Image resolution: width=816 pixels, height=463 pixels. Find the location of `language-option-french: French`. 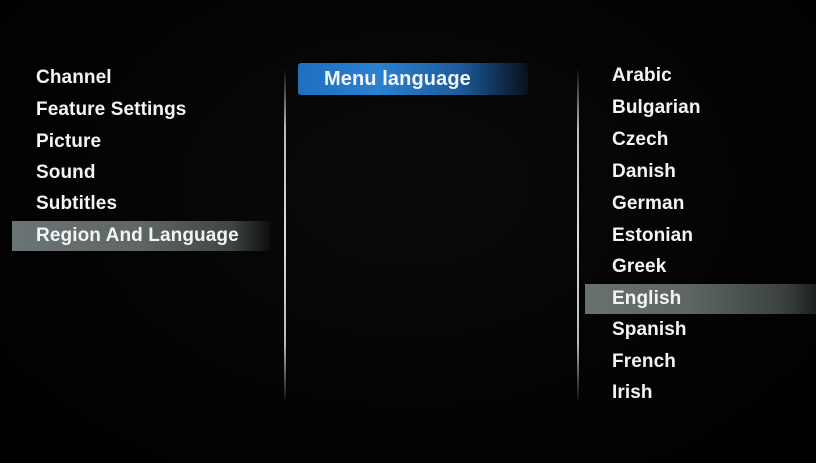

language-option-french: French is located at coordinates (644, 362).